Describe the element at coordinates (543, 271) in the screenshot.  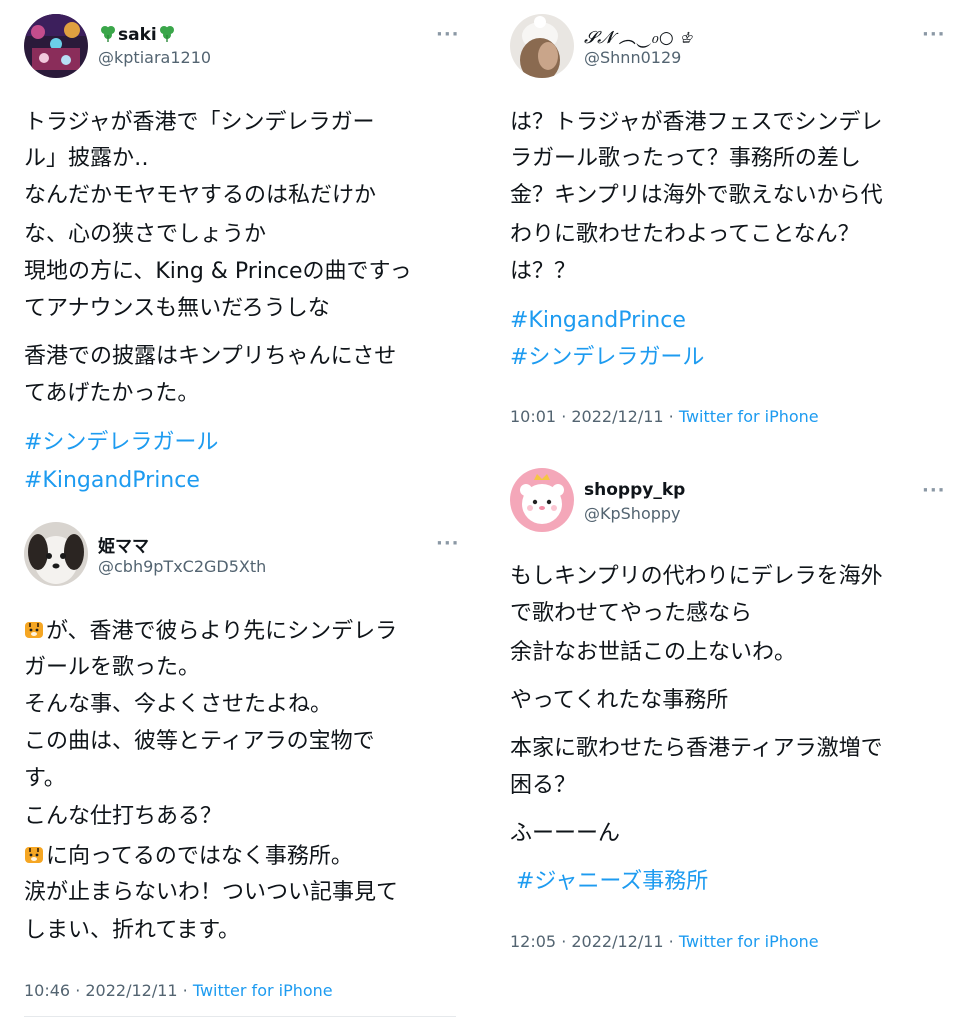
I see `tweet-text-line: は？？` at that location.